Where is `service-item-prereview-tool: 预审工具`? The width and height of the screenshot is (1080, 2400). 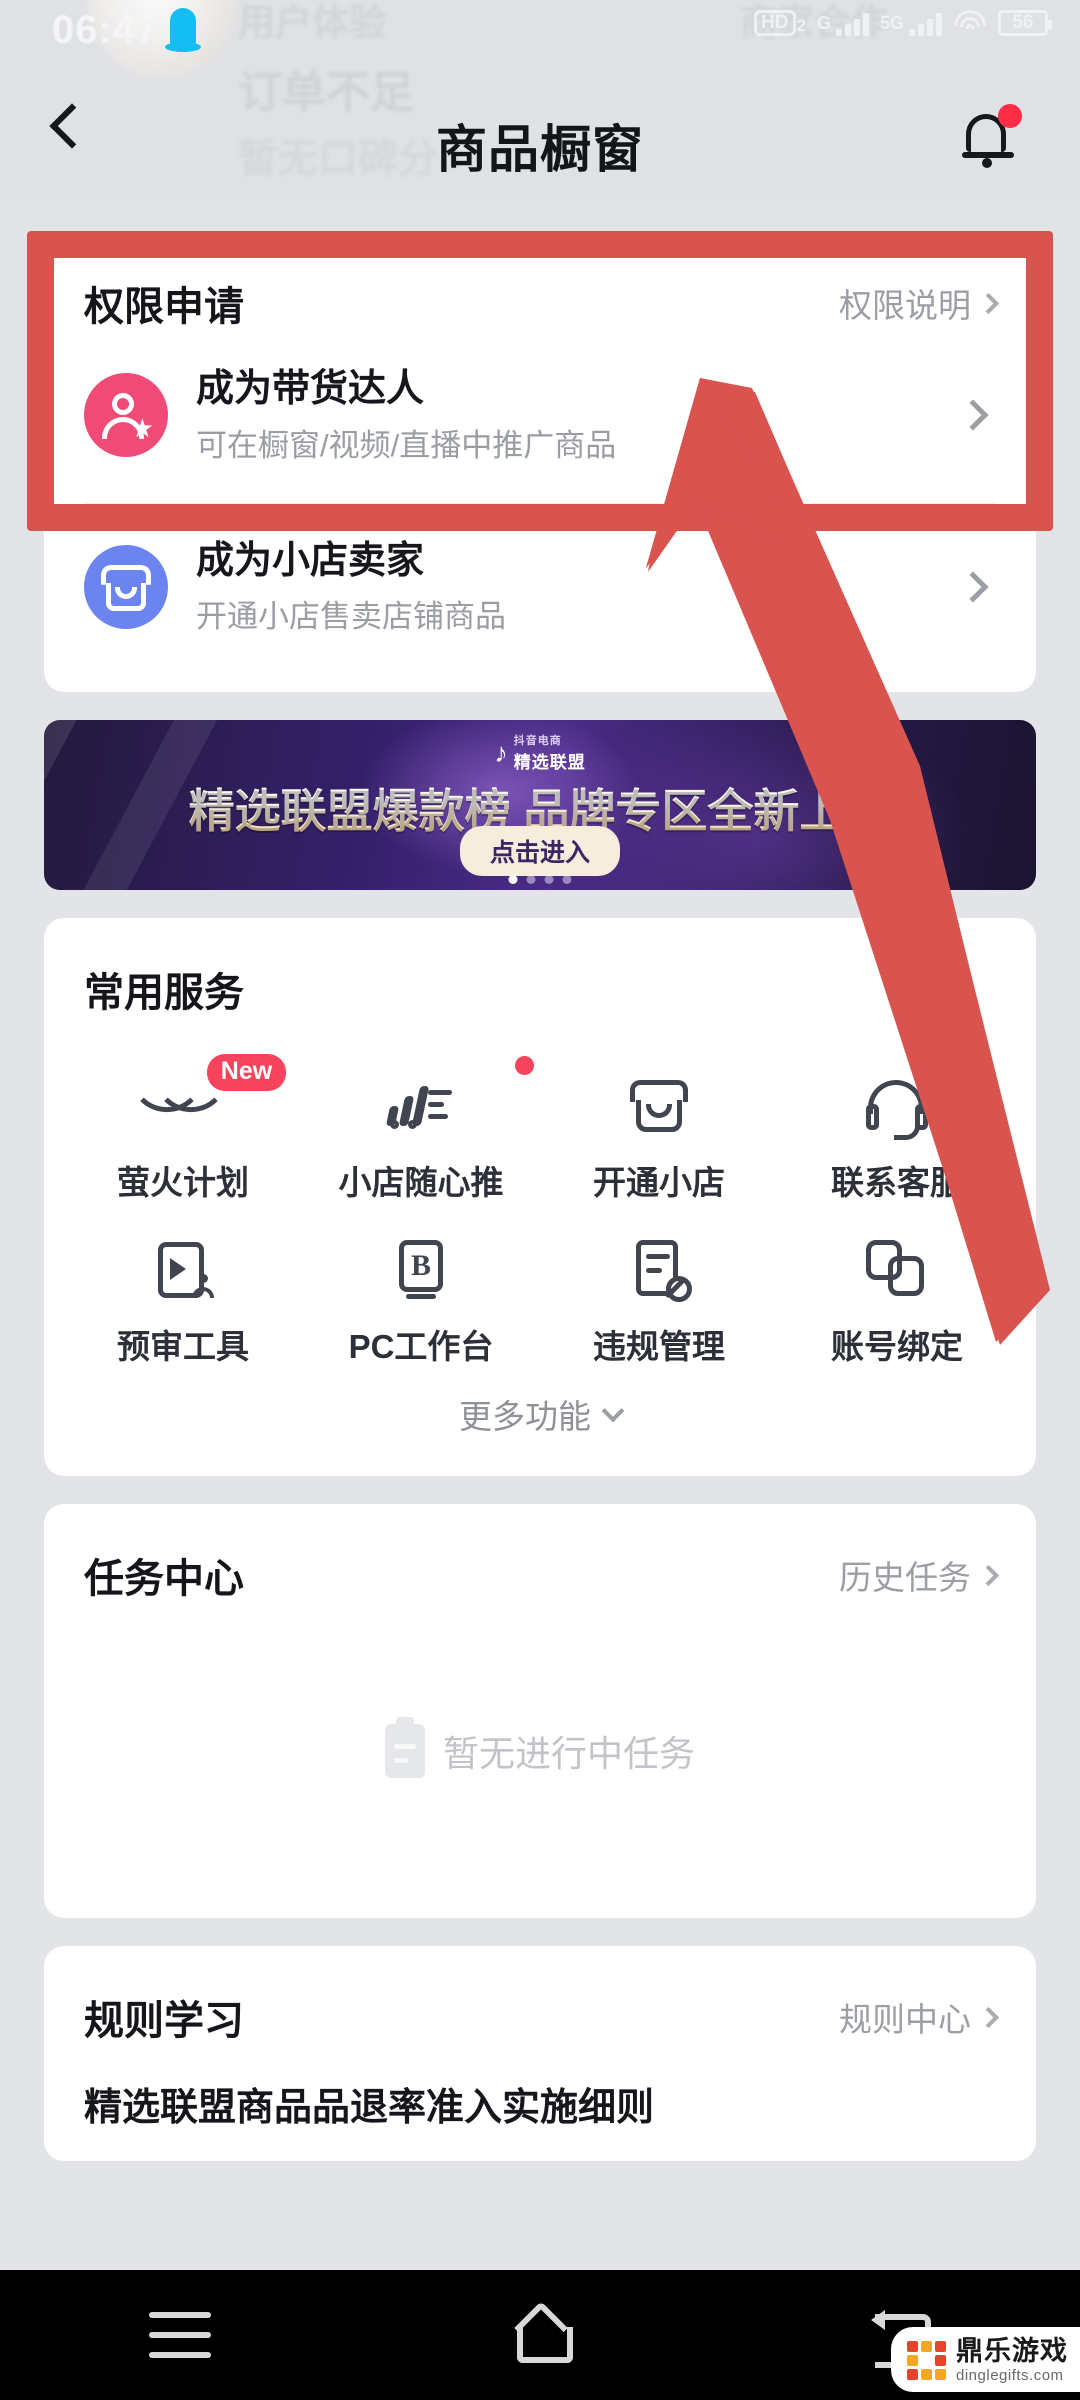
service-item-prereview-tool: 预审工具 is located at coordinates (183, 1292).